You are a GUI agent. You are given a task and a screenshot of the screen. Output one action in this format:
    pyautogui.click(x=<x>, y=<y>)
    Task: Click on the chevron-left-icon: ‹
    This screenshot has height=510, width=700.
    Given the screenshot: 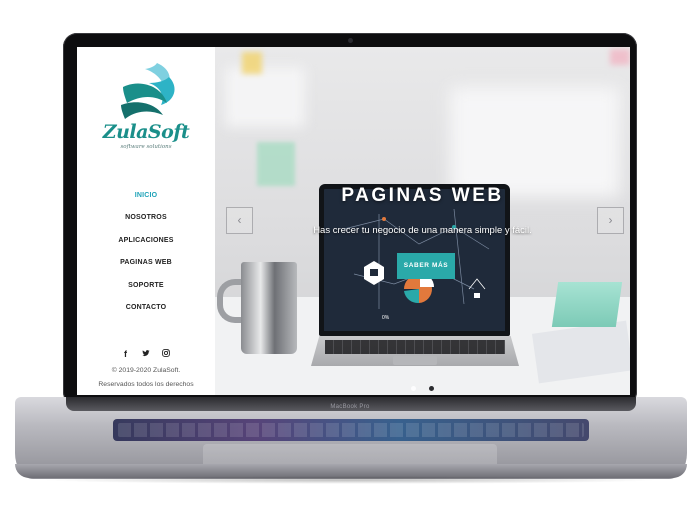 What is the action you would take?
    pyautogui.click(x=239, y=220)
    